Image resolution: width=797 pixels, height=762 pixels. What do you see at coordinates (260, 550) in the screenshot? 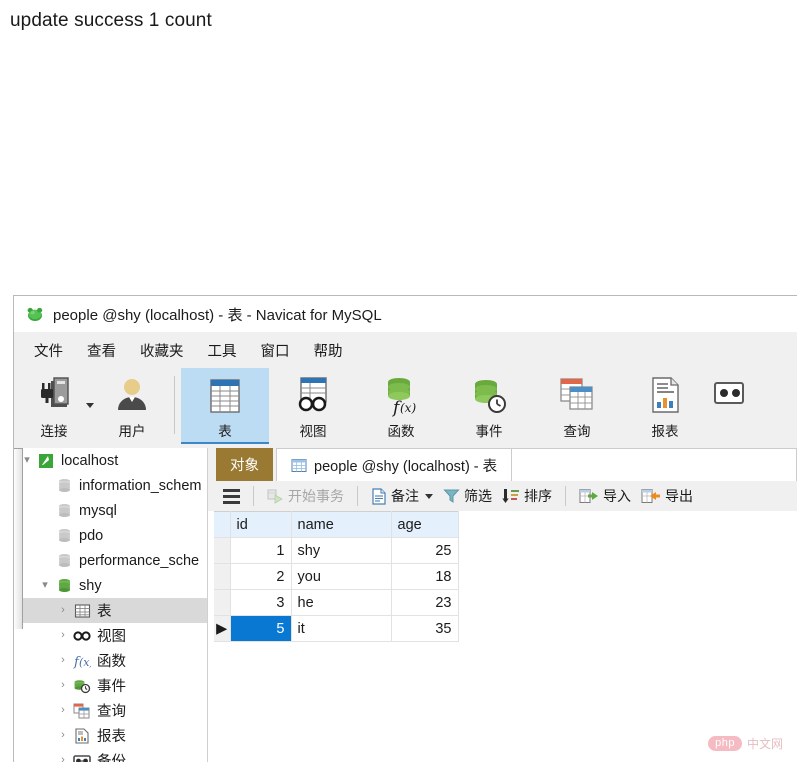
I see `cell-id: 1` at bounding box center [260, 550].